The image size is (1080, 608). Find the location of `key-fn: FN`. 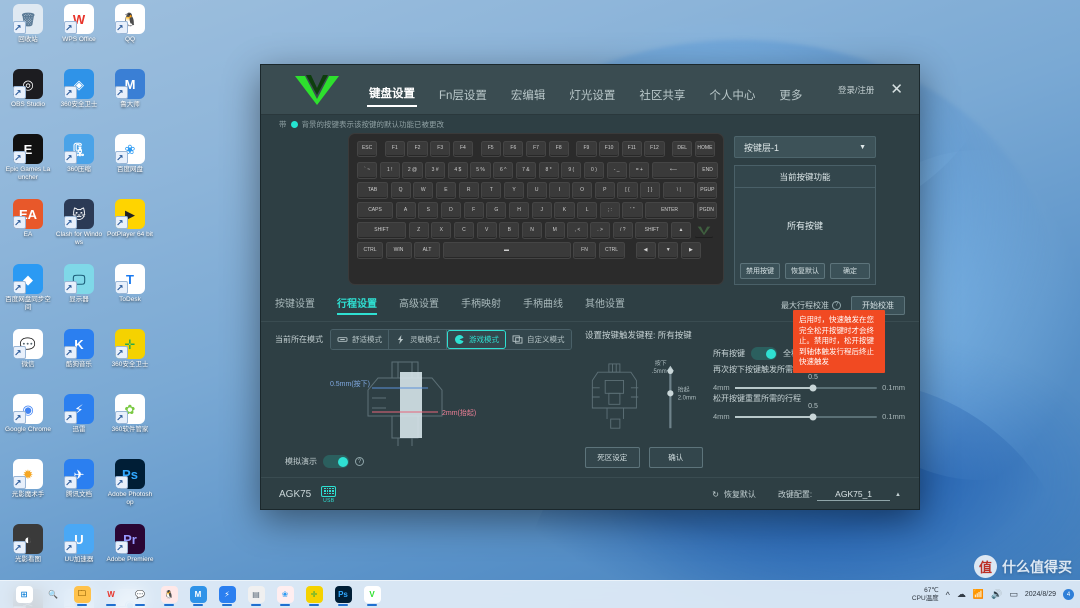

key-fn: FN is located at coordinates (584, 250).